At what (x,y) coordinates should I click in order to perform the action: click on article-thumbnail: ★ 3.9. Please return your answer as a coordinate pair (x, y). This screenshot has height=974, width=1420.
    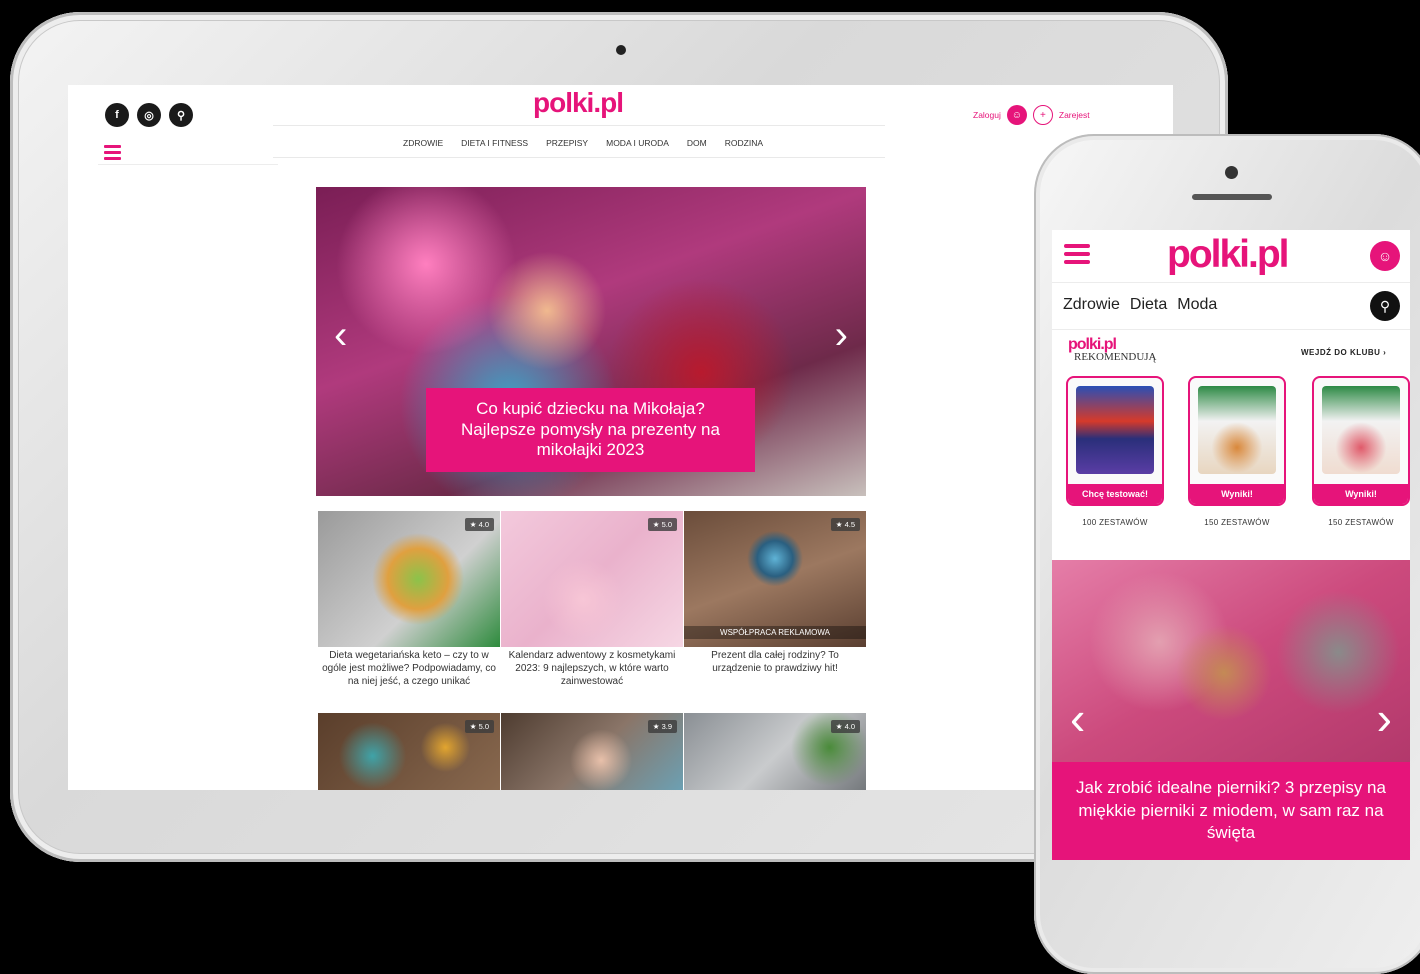
    Looking at the image, I should click on (592, 751).